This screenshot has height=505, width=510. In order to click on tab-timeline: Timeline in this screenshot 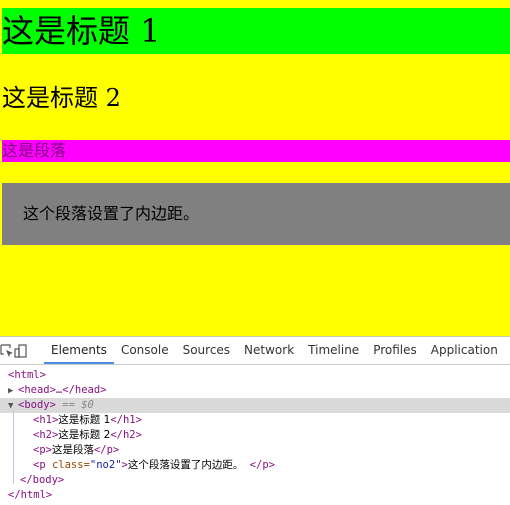, I will do `click(333, 350)`.